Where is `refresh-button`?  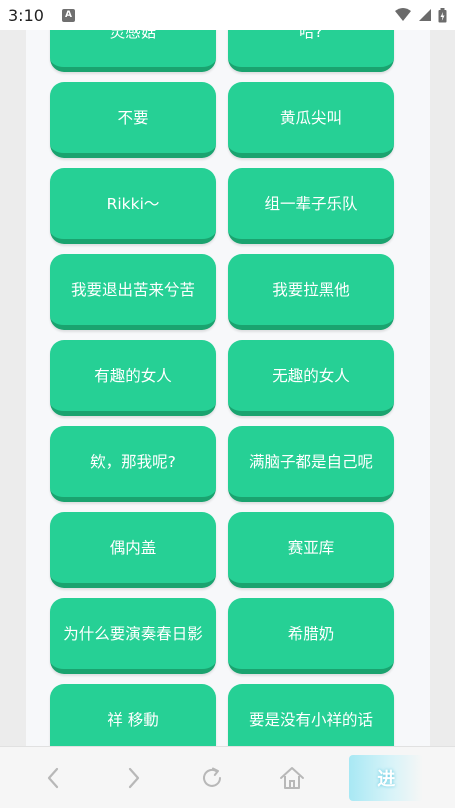 refresh-button is located at coordinates (212, 778).